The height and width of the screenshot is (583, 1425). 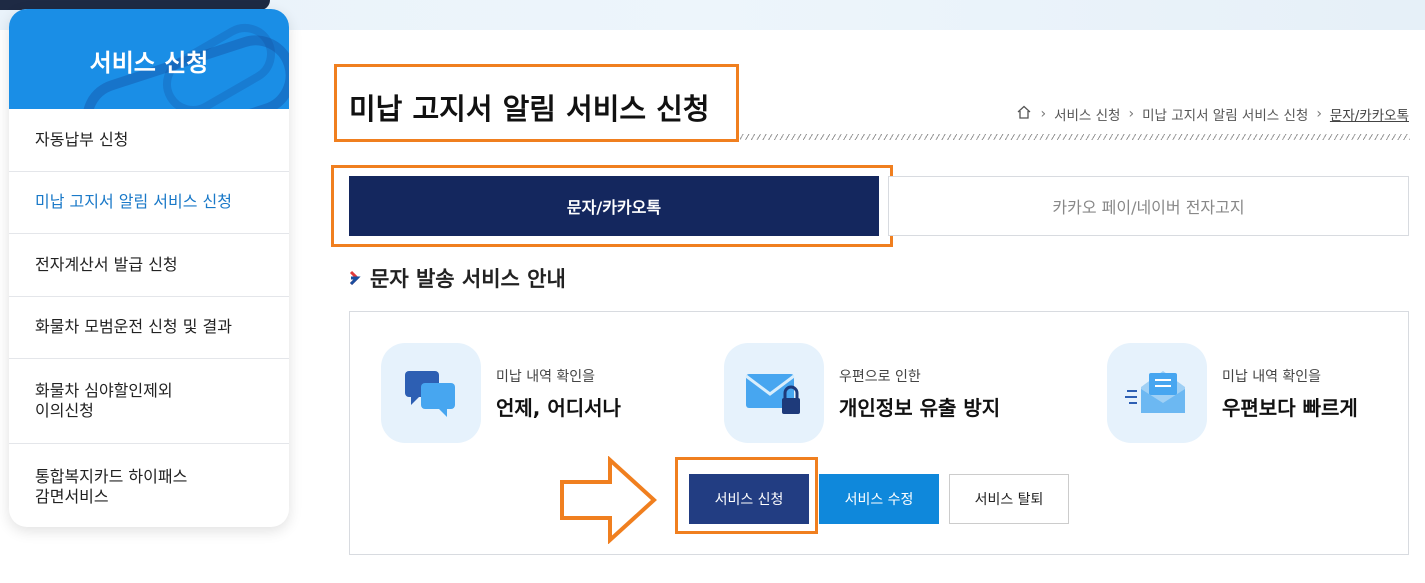 I want to click on chat-bubbles-icon, so click(x=431, y=393).